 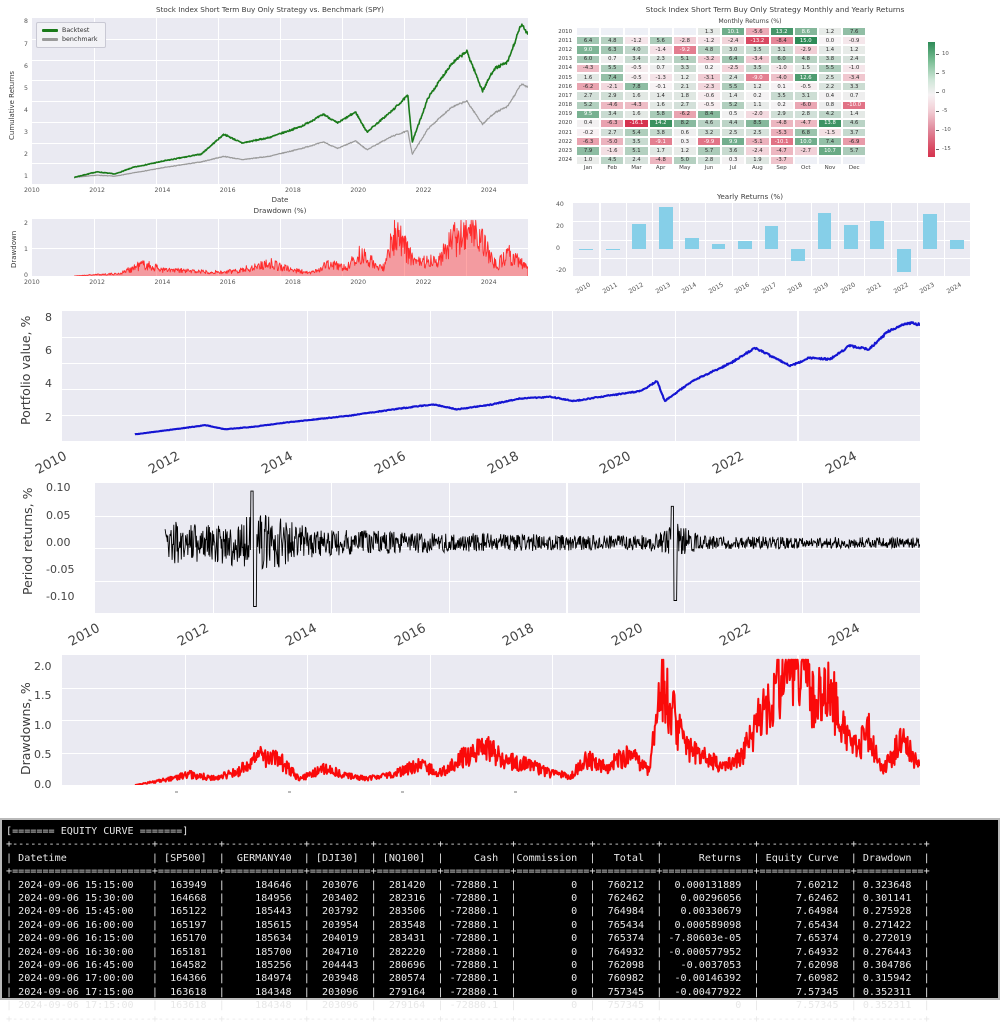 I want to click on heatmap-cell: -3.1, so click(x=709, y=77).